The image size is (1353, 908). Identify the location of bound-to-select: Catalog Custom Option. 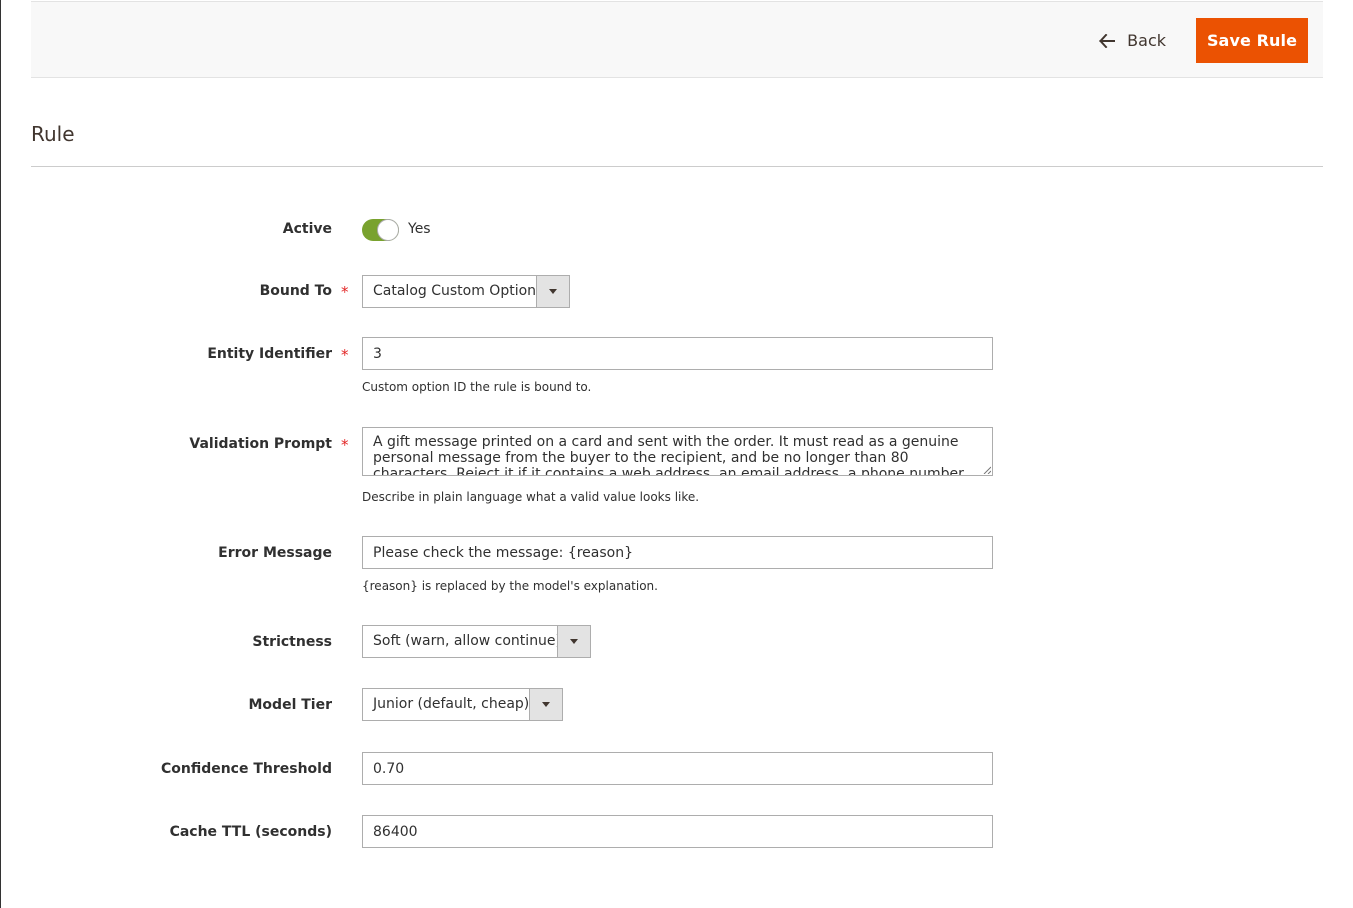
(466, 291).